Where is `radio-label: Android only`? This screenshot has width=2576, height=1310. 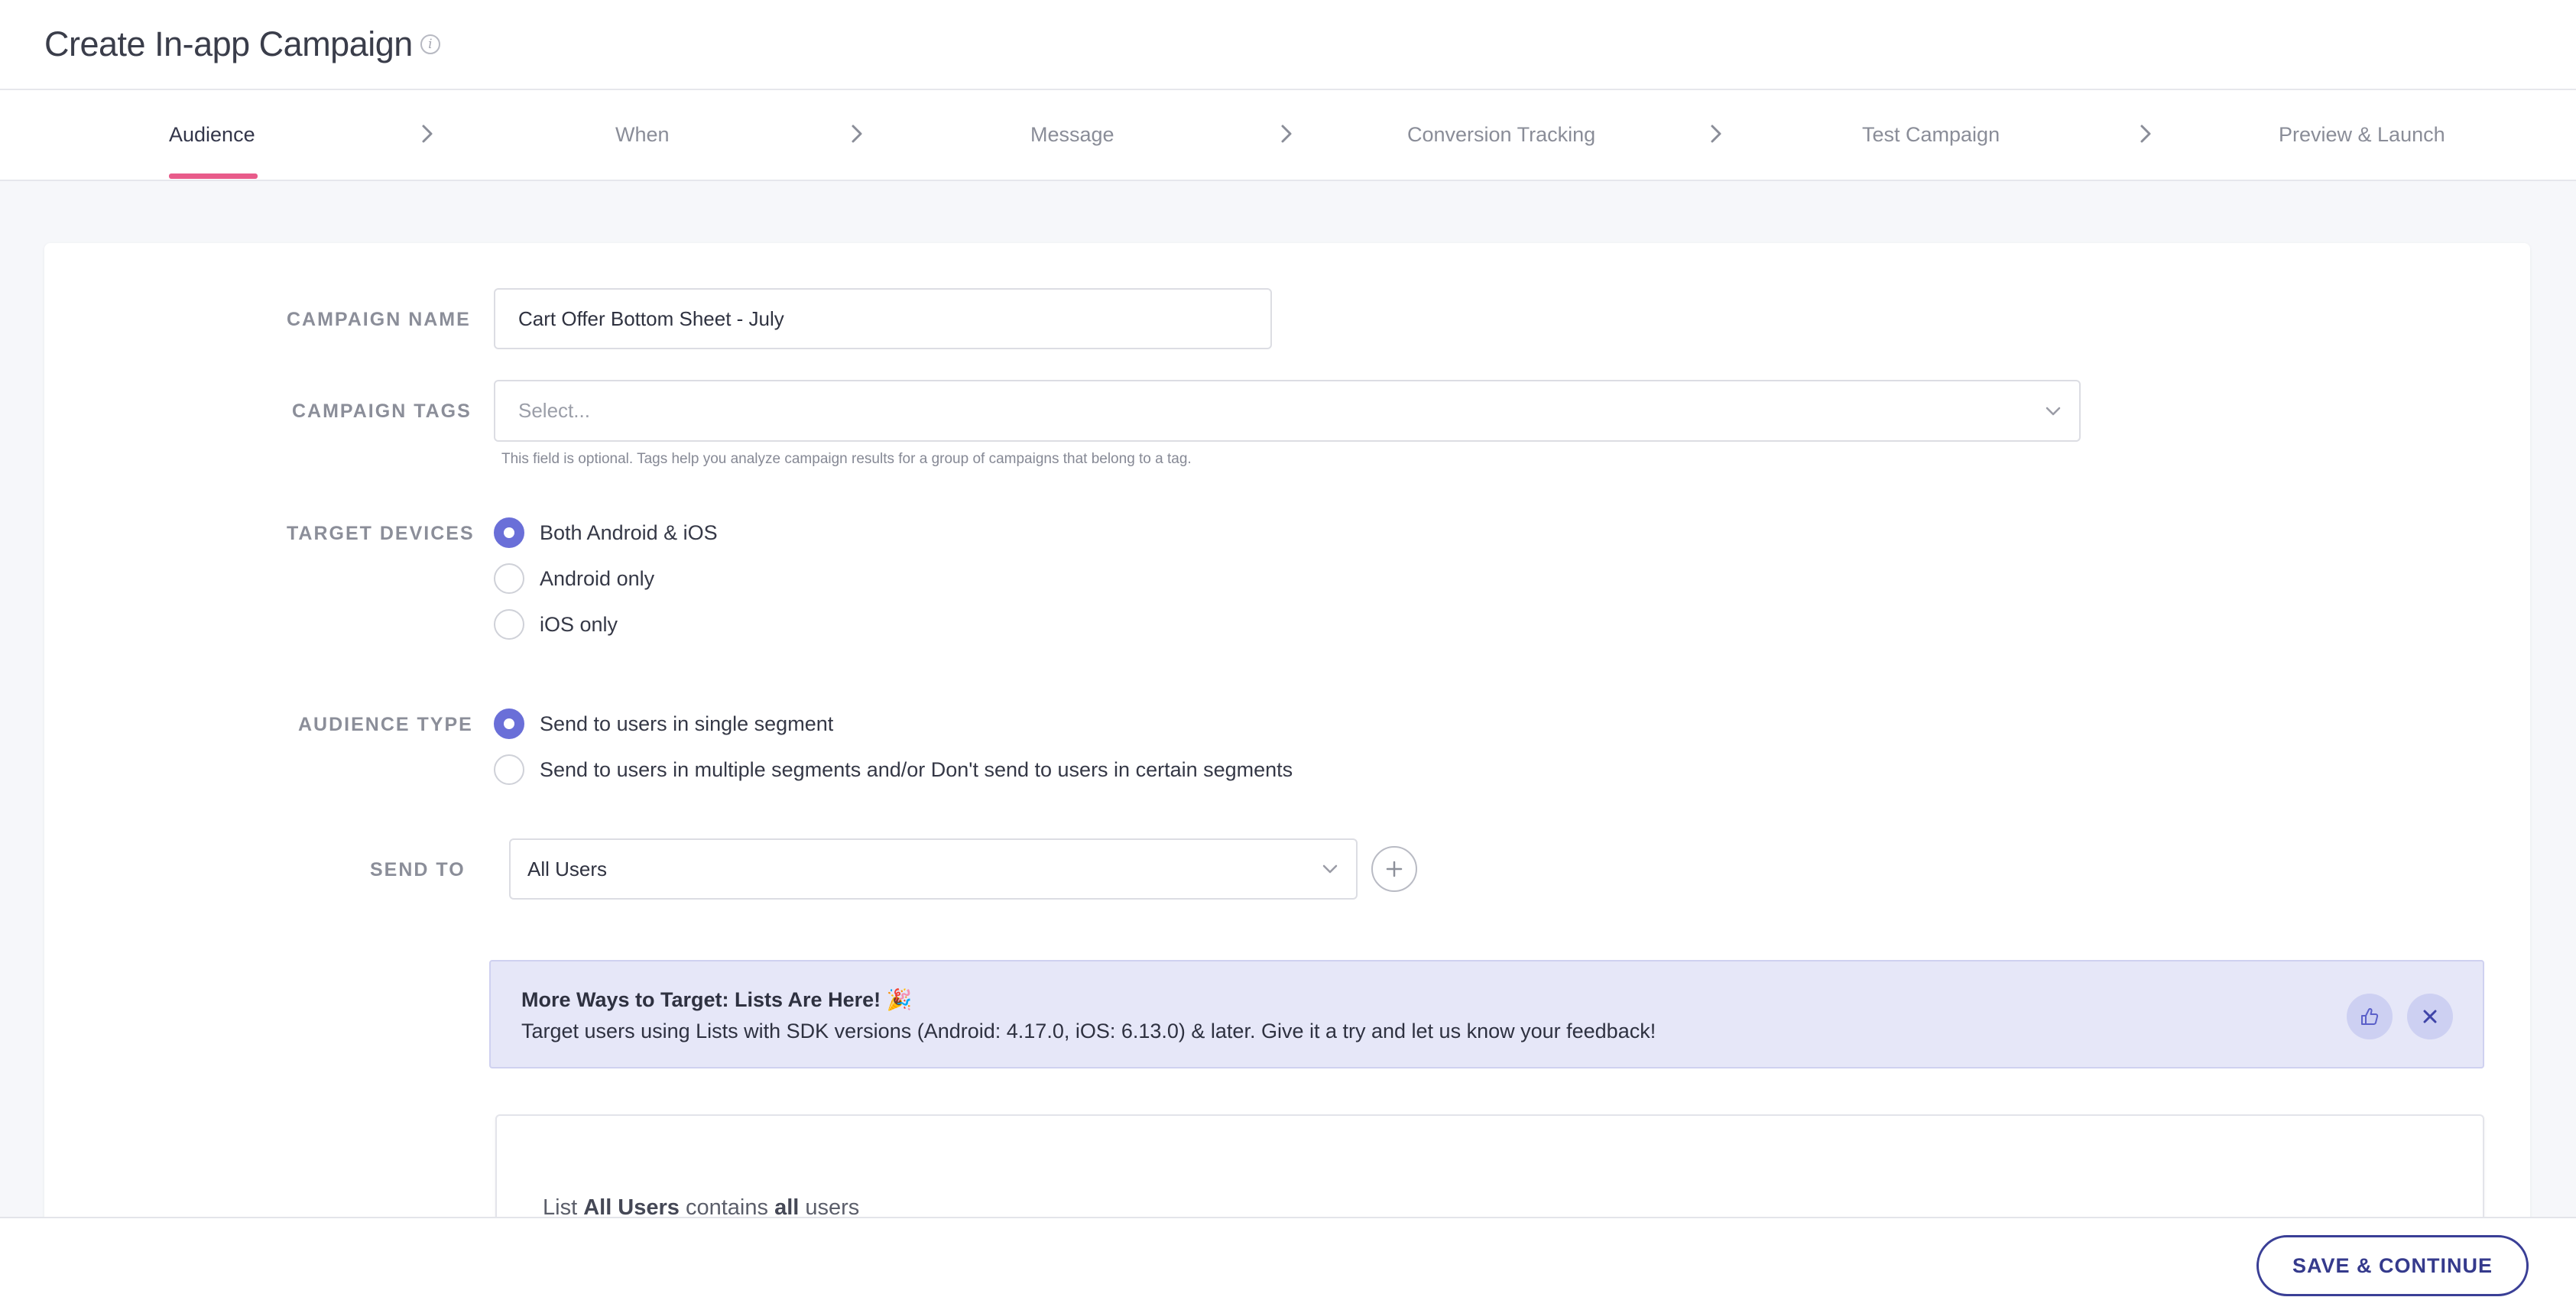
radio-label: Android only is located at coordinates (597, 578).